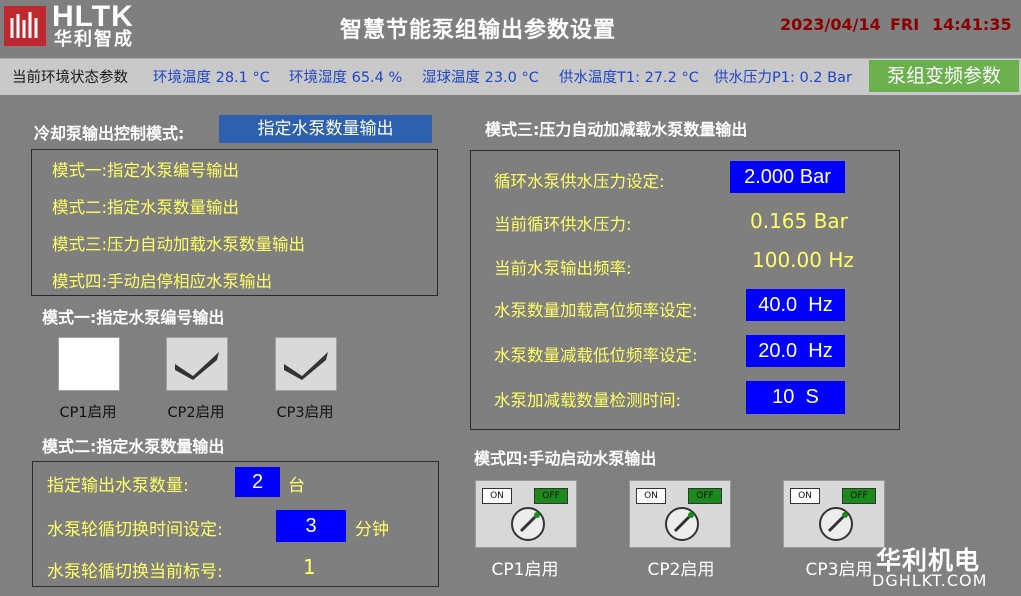 The image size is (1021, 596). I want to click on logo-subtitle: 华利智成, so click(94, 39).